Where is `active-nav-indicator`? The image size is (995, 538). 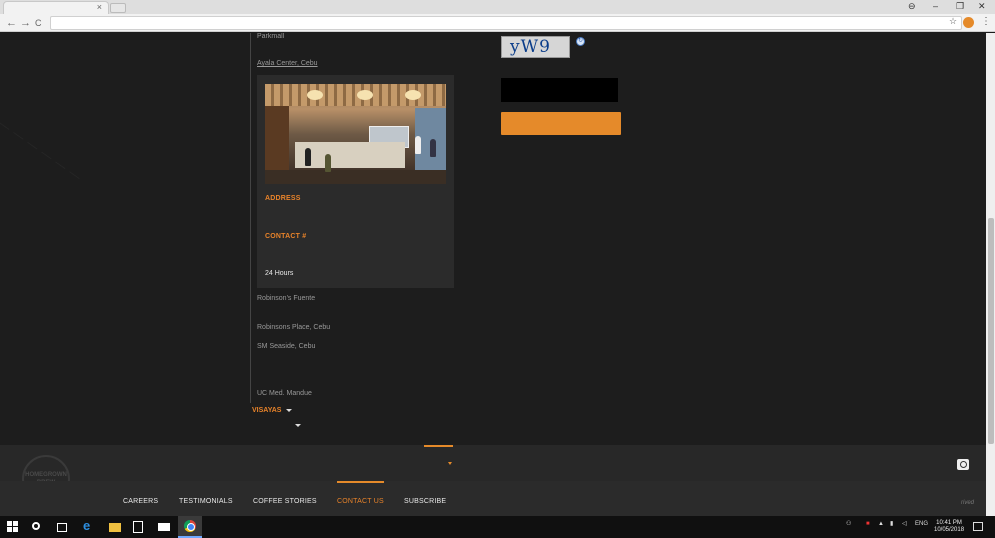 active-nav-indicator is located at coordinates (360, 482).